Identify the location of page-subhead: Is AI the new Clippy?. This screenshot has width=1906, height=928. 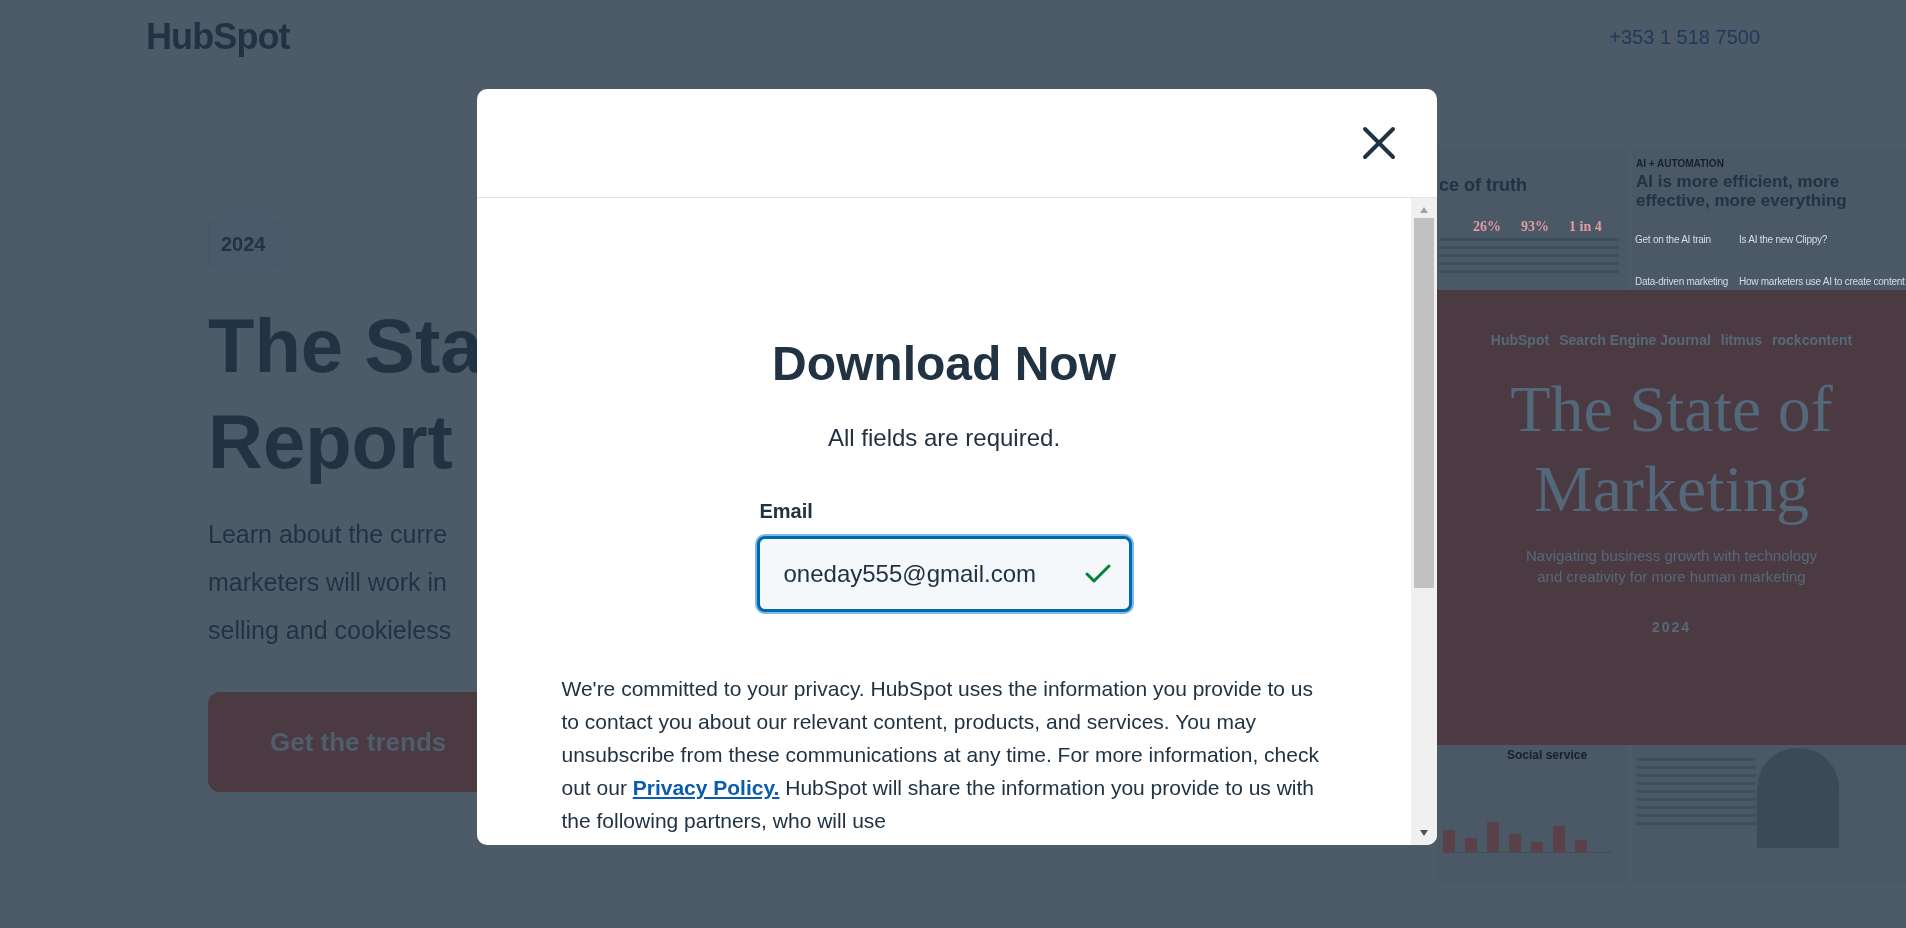
(1783, 240).